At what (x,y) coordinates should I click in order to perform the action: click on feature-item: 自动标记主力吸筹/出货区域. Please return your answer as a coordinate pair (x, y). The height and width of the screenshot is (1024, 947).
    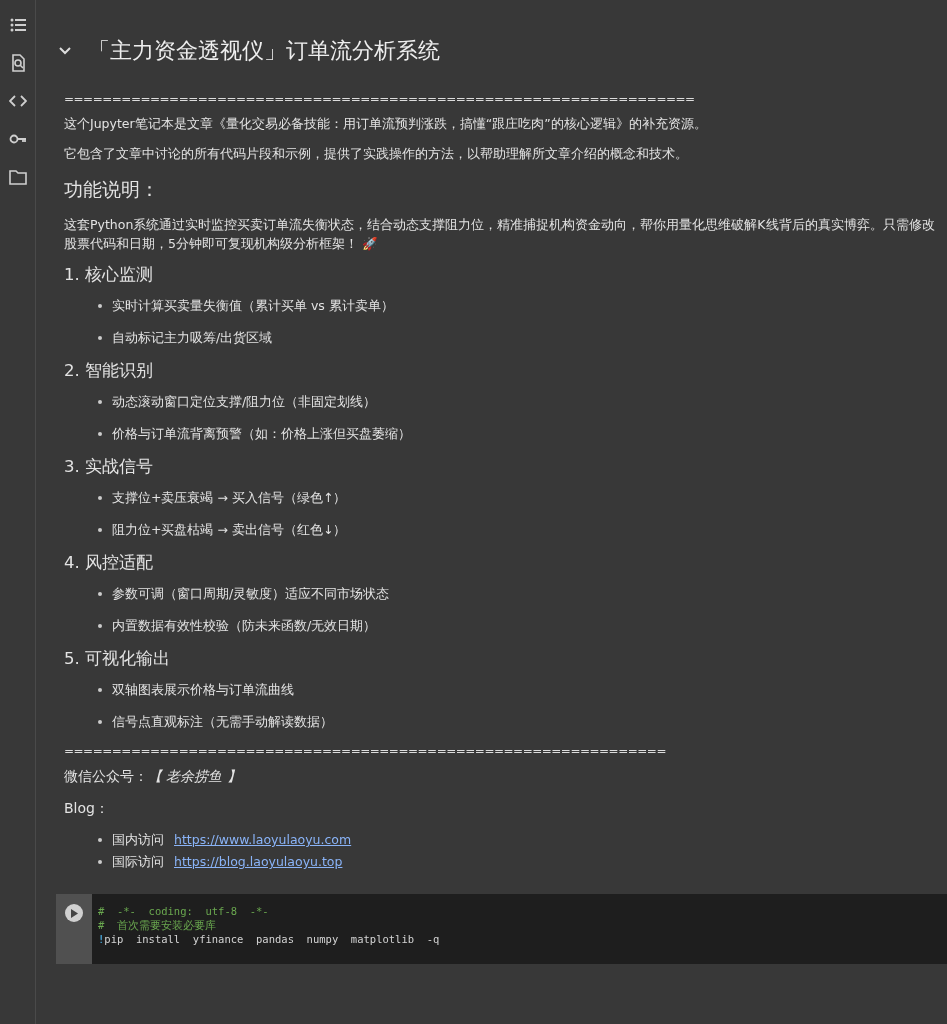
    Looking at the image, I should click on (192, 338).